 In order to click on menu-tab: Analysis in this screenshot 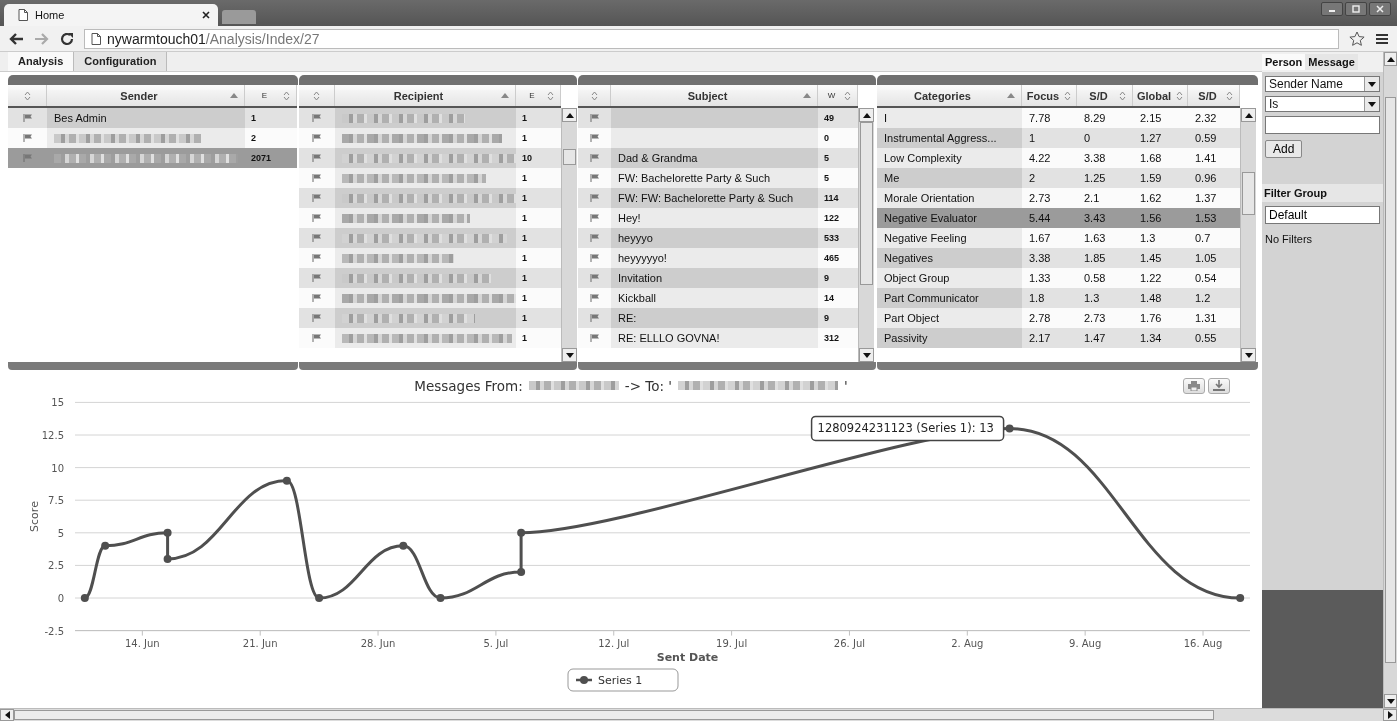, I will do `click(41, 61)`.